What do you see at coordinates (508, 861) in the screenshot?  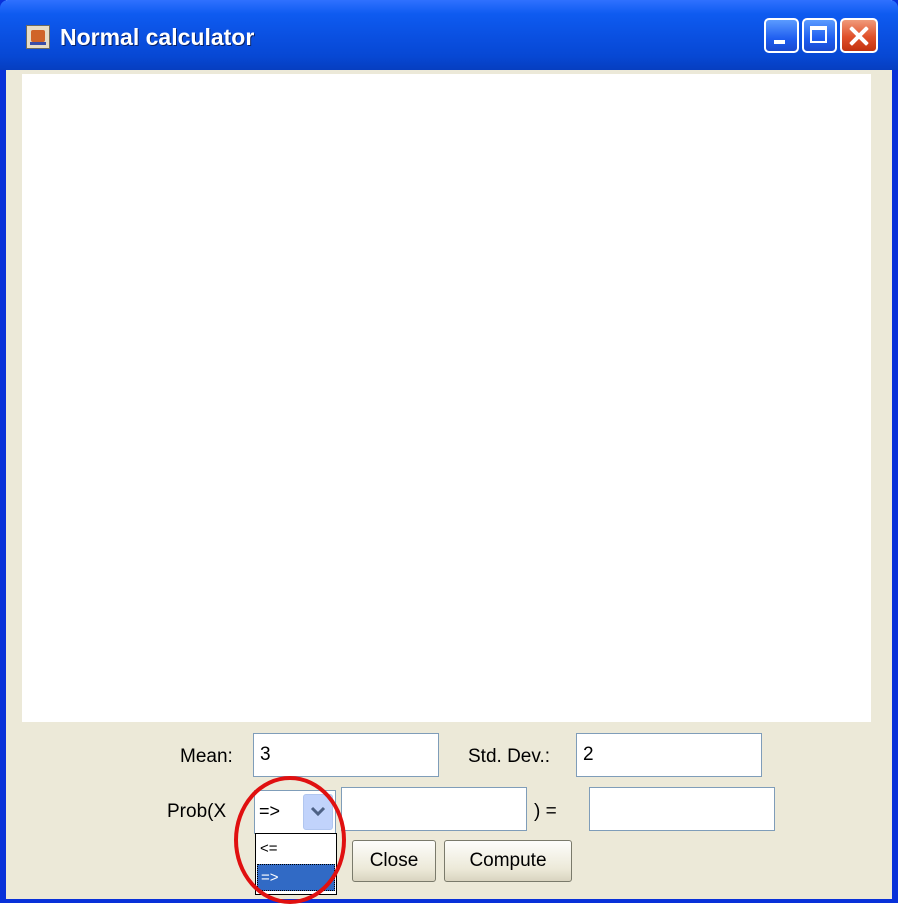 I see `compute-button: Compute` at bounding box center [508, 861].